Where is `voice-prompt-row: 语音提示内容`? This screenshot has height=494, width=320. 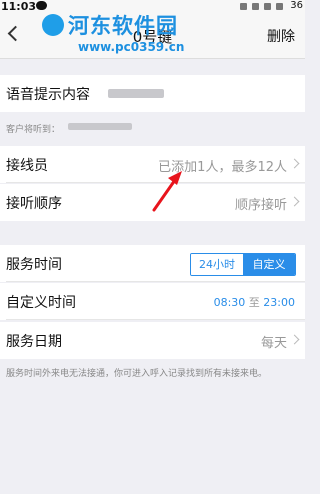 voice-prompt-row: 语音提示内容 is located at coordinates (152, 93).